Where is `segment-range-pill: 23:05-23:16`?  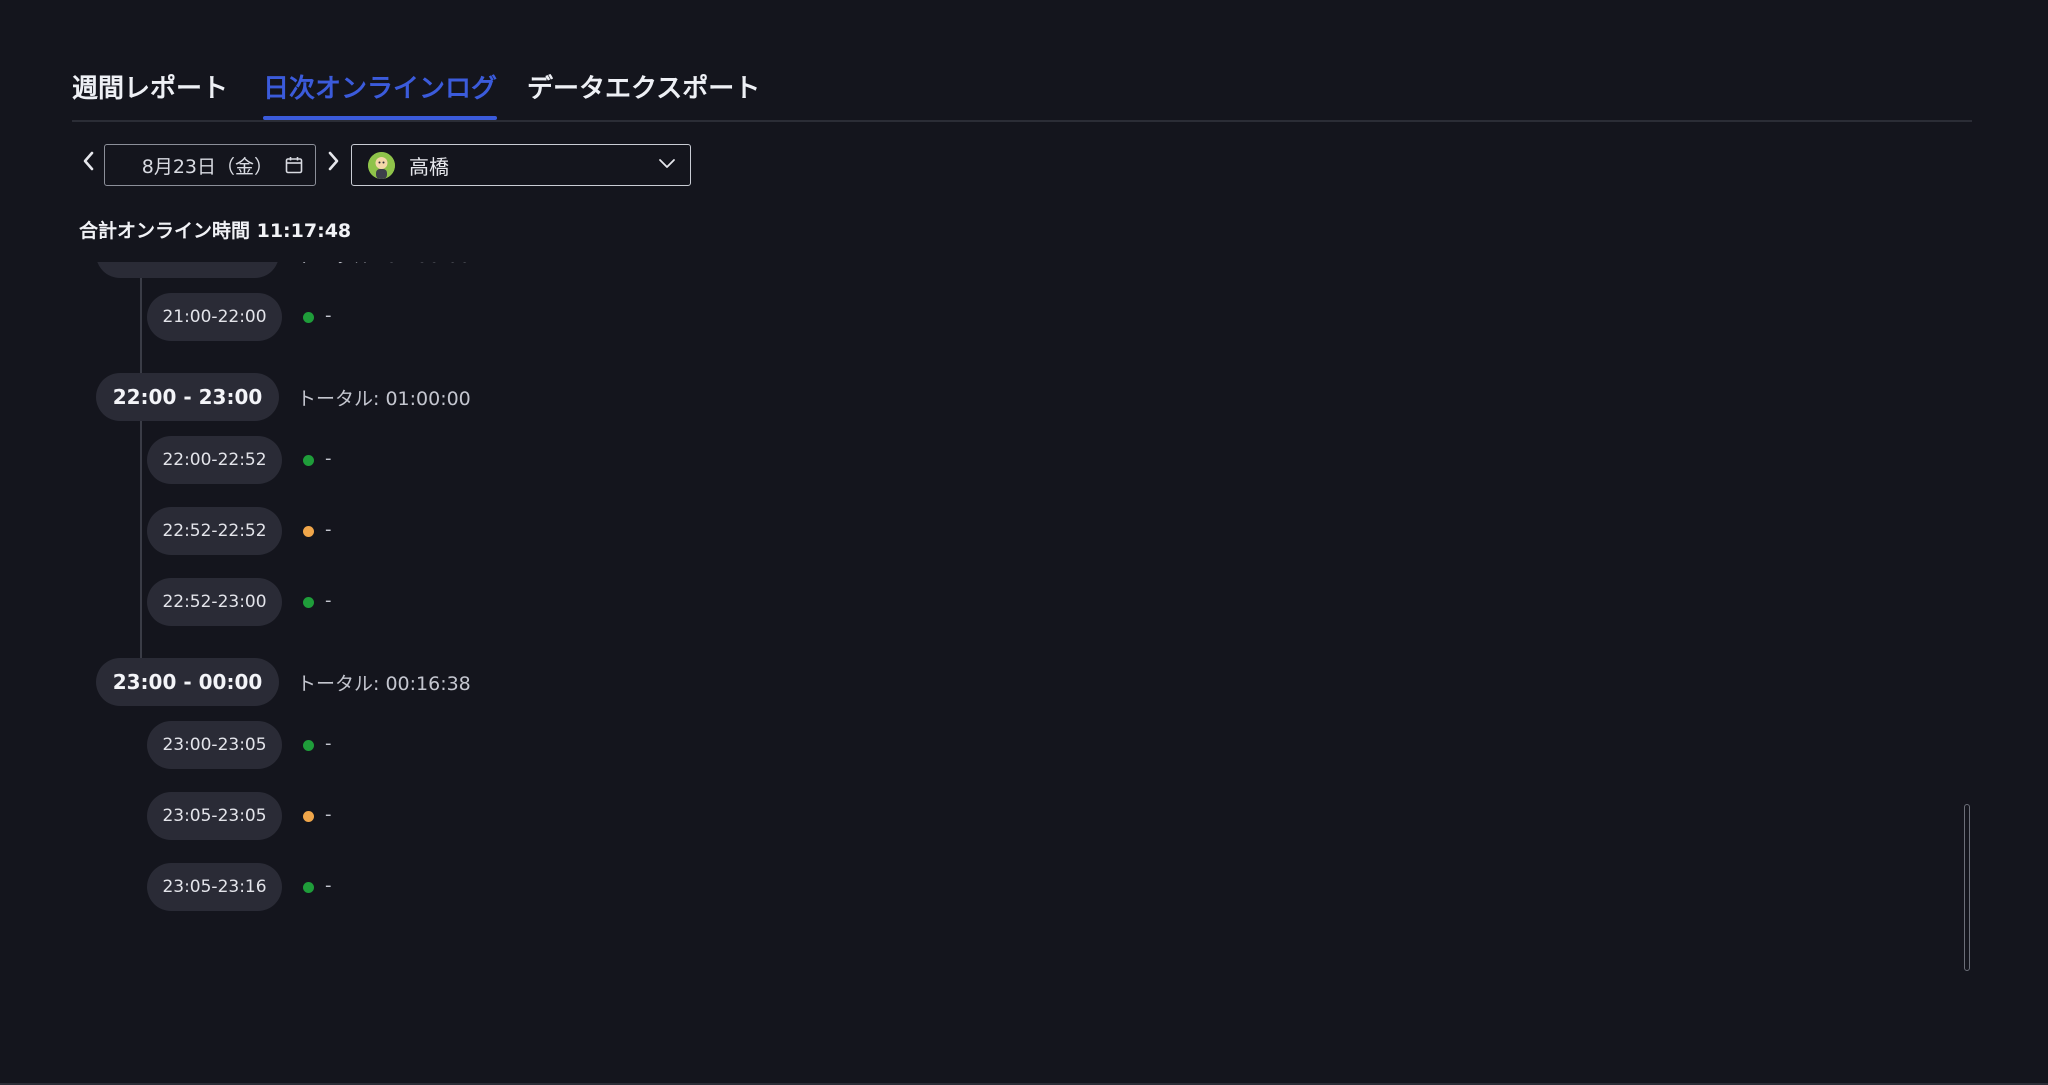
segment-range-pill: 23:05-23:16 is located at coordinates (214, 887).